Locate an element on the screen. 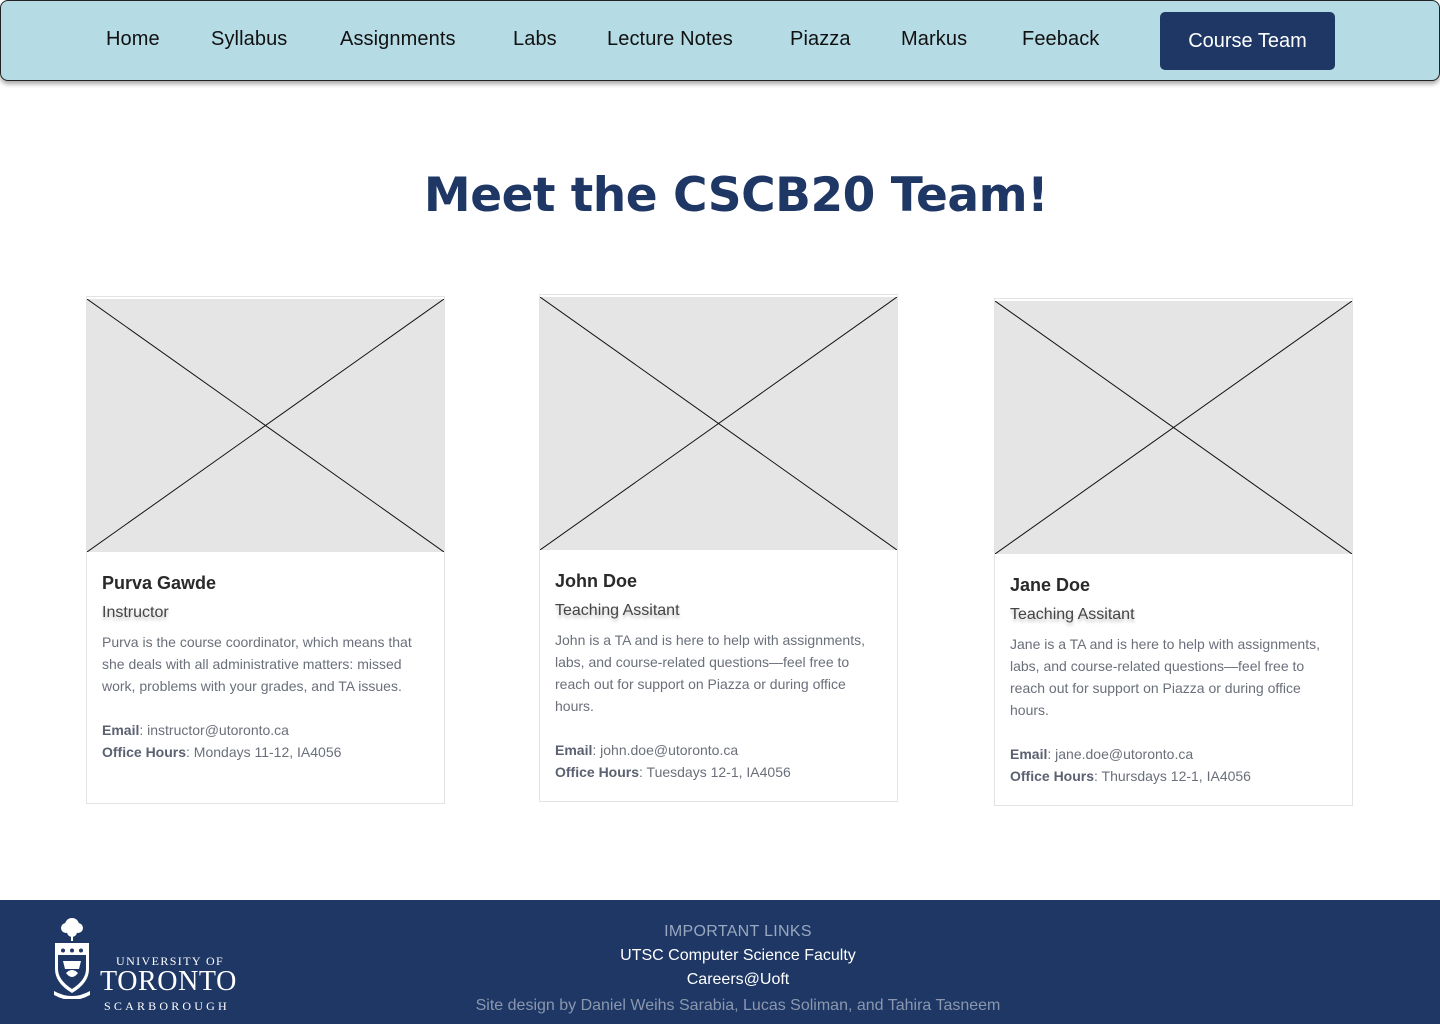  nav-item-feedback: Feeback is located at coordinates (1060, 39).